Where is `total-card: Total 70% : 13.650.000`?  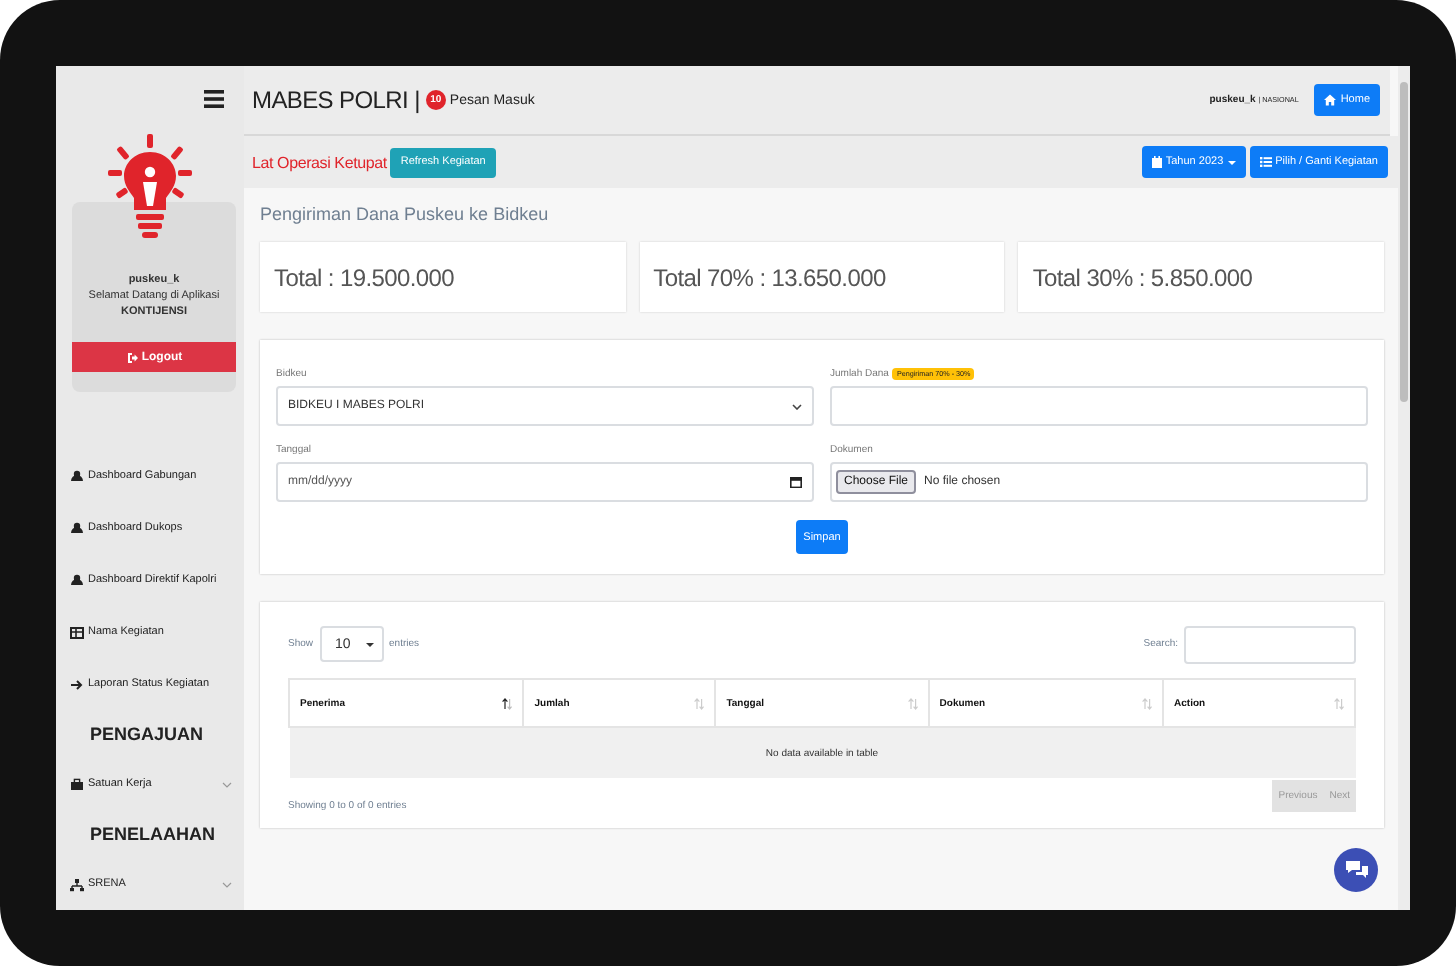 total-card: Total 70% : 13.650.000 is located at coordinates (822, 277).